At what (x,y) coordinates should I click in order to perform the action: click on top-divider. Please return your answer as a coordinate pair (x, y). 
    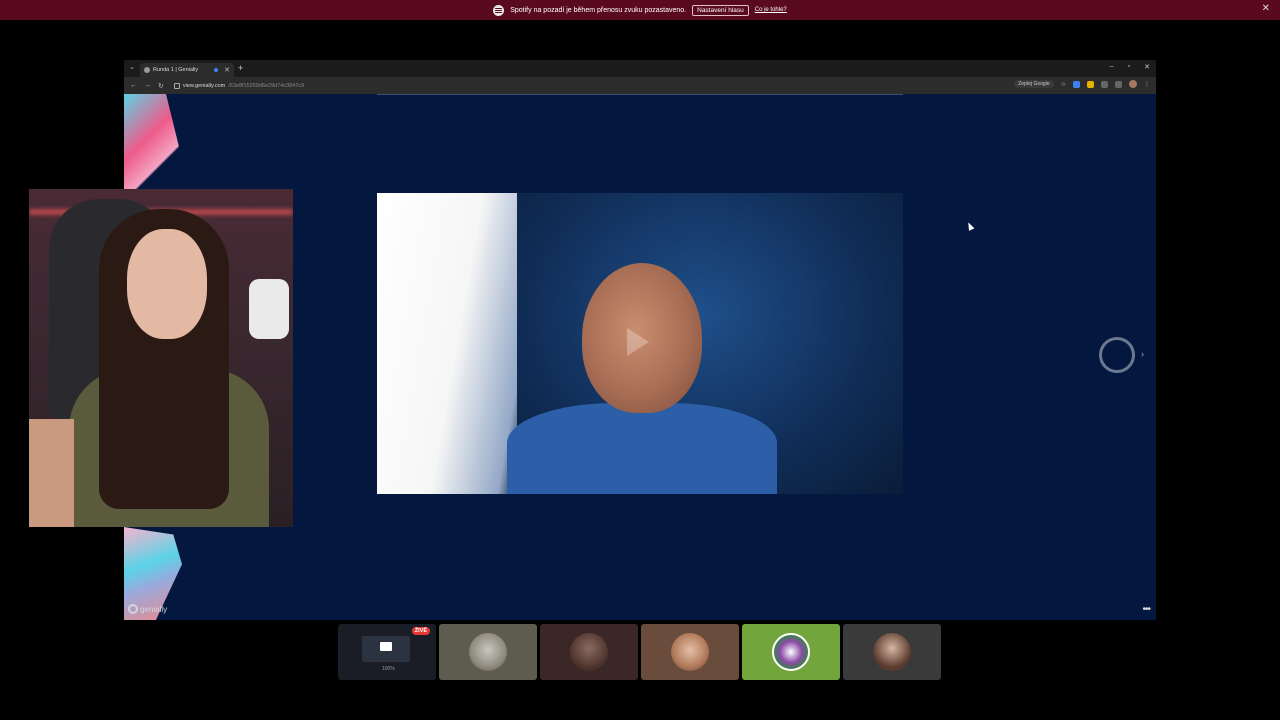
    Looking at the image, I should click on (640, 94).